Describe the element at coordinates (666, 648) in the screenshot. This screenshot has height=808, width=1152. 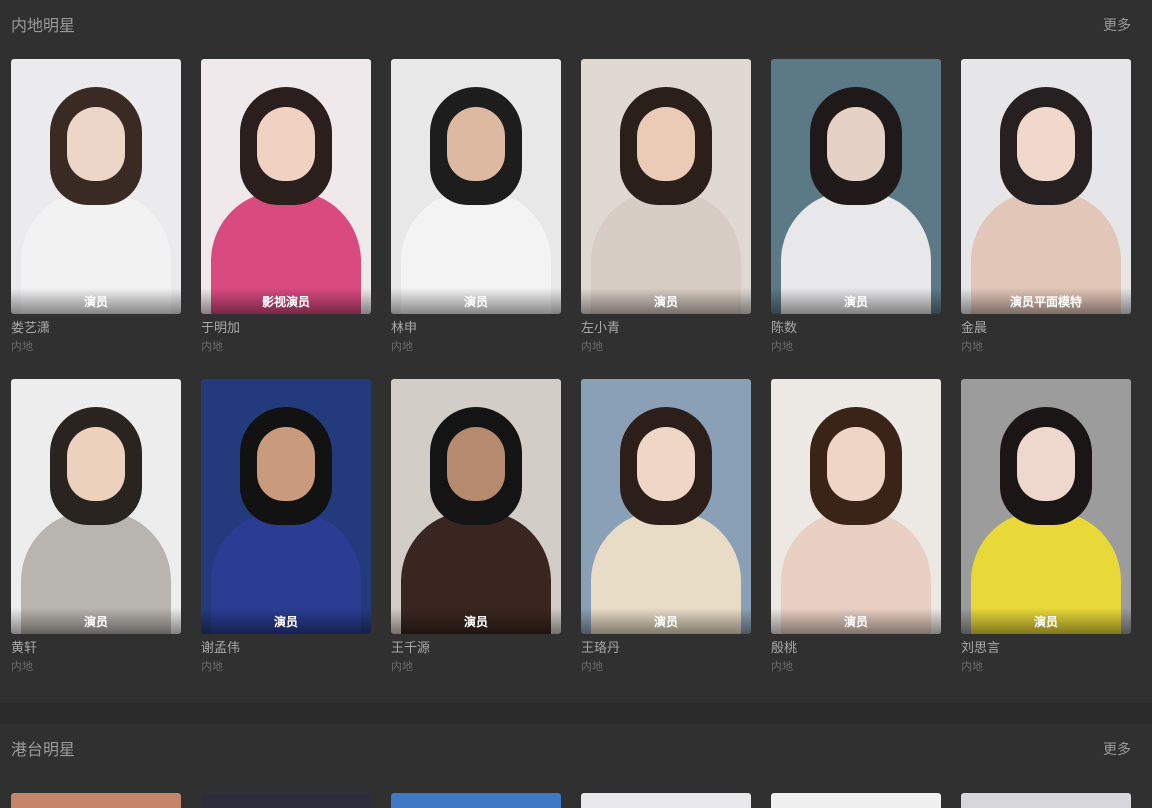
I see `star-name: 王珞丹` at that location.